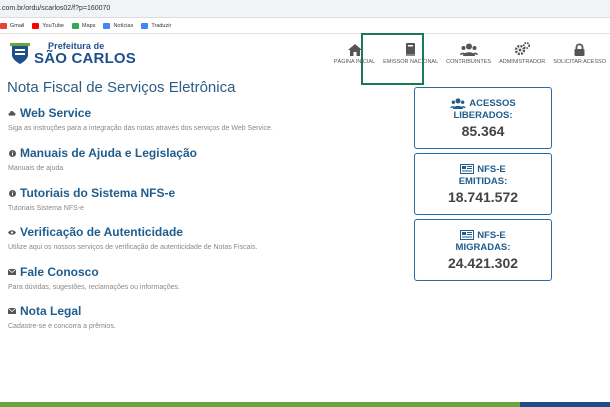 This screenshot has height=407, width=610. What do you see at coordinates (62, 311) in the screenshot?
I see `nota-legal-link: Nota Legal` at bounding box center [62, 311].